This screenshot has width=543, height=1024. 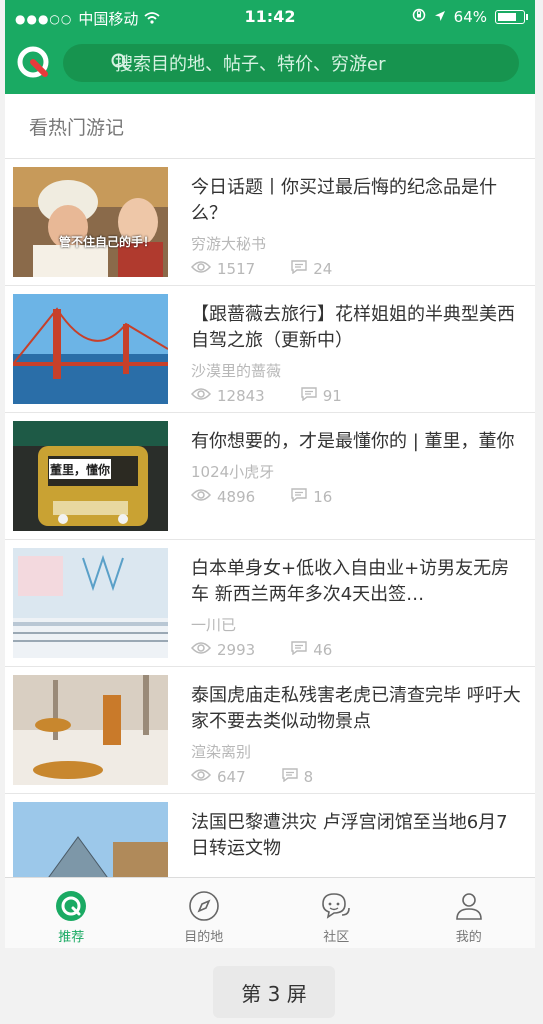 What do you see at coordinates (231, 777) in the screenshot?
I see `view-count: 647` at bounding box center [231, 777].